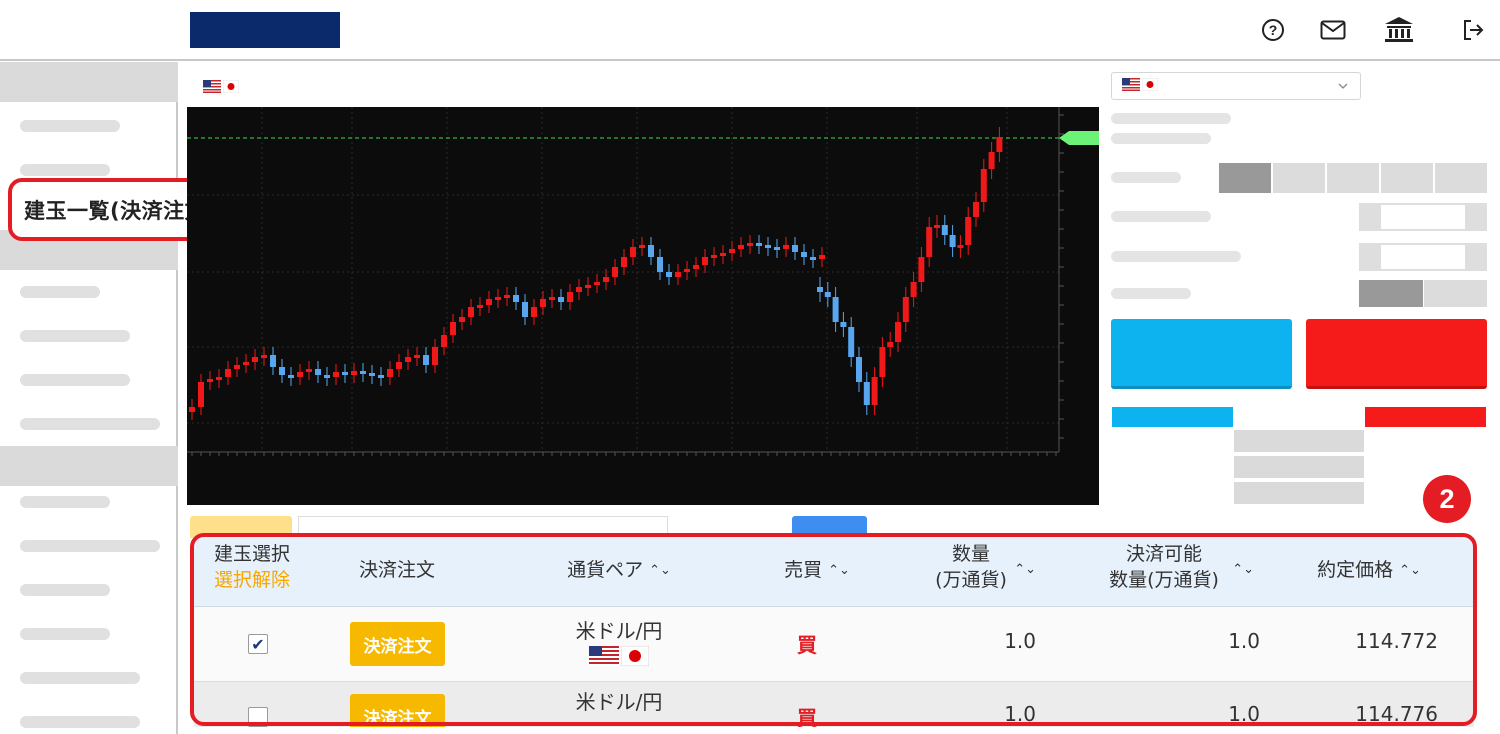 This screenshot has width=1500, height=734. What do you see at coordinates (1423, 257) in the screenshot?
I see `price-stepper` at bounding box center [1423, 257].